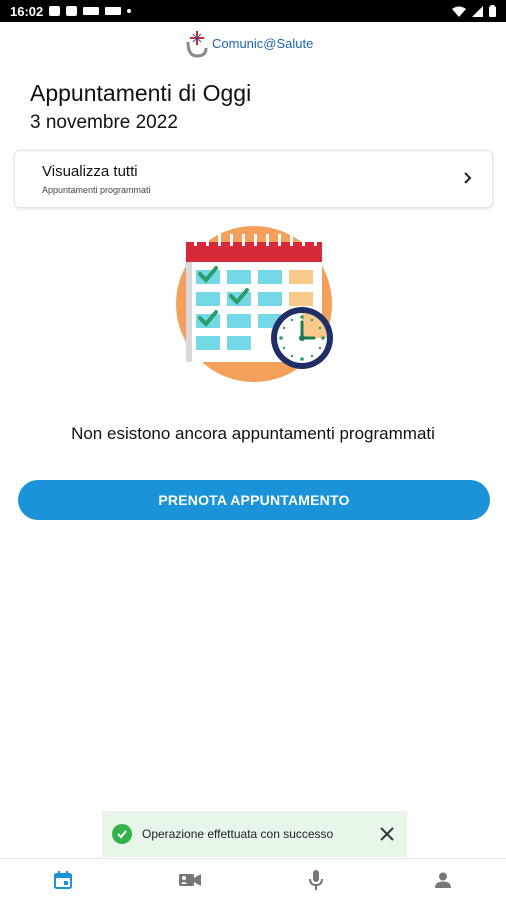 This screenshot has width=506, height=900. Describe the element at coordinates (468, 178) in the screenshot. I see `chevron-right-icon` at that location.